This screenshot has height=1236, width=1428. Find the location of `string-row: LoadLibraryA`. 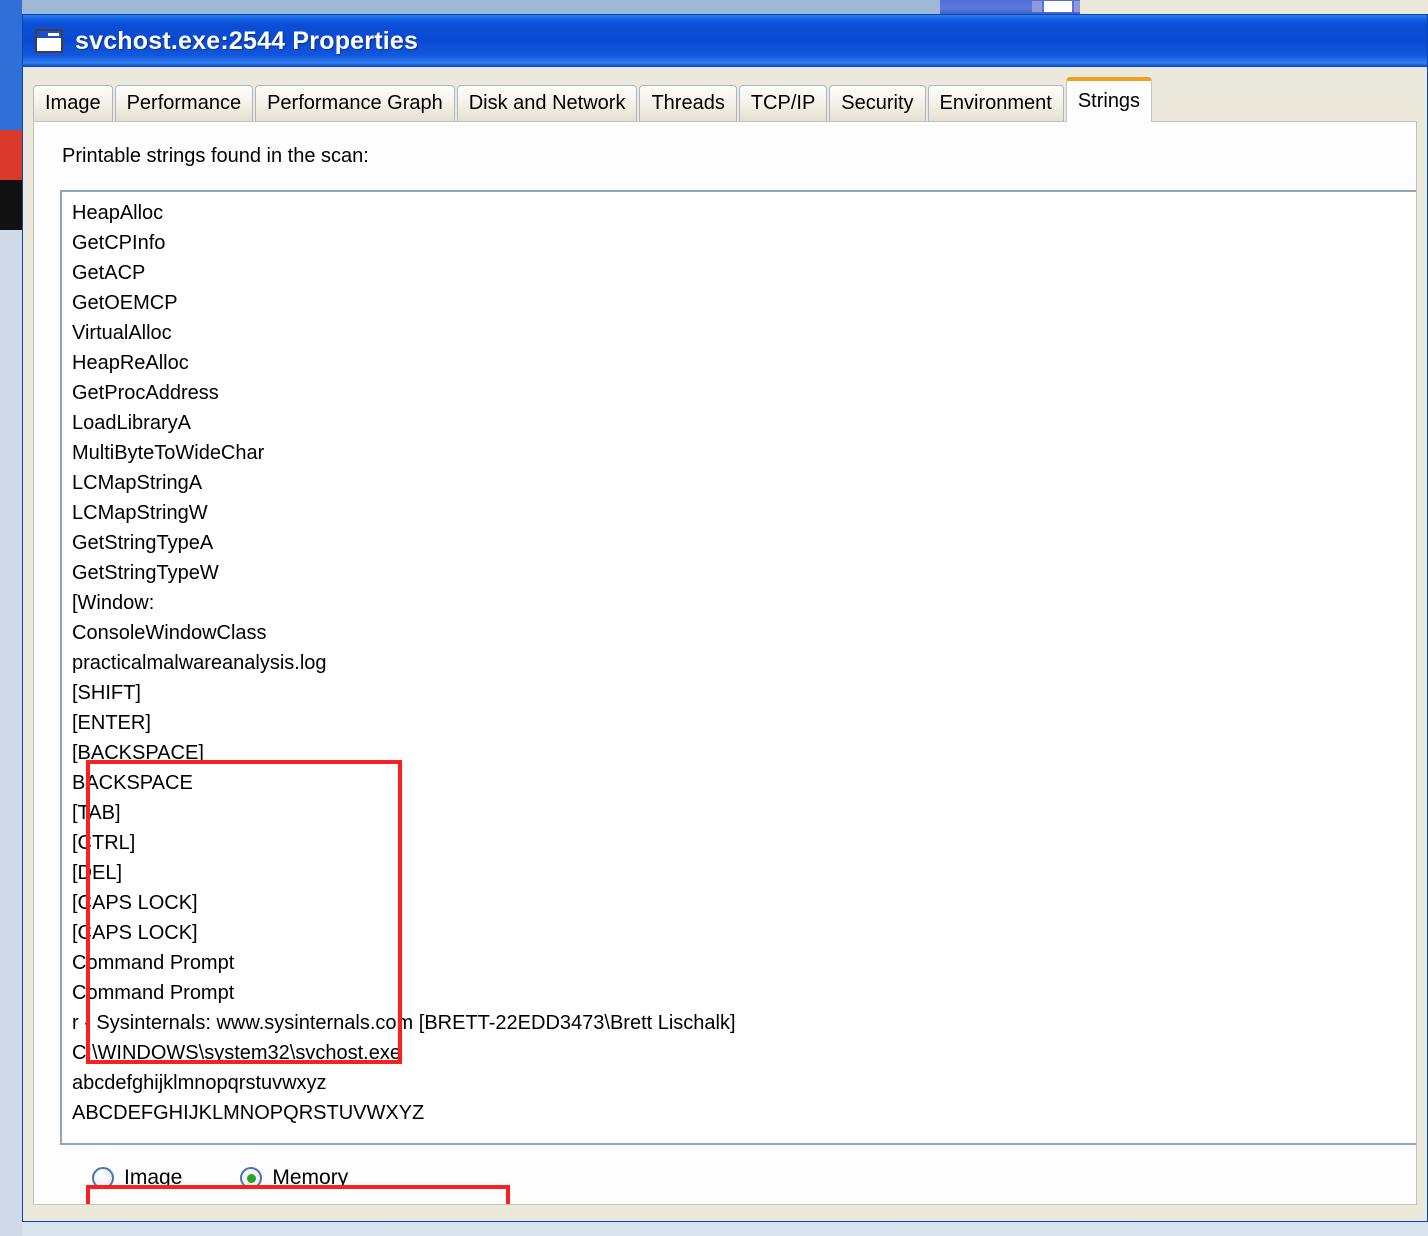

string-row: LoadLibraryA is located at coordinates (744, 423).